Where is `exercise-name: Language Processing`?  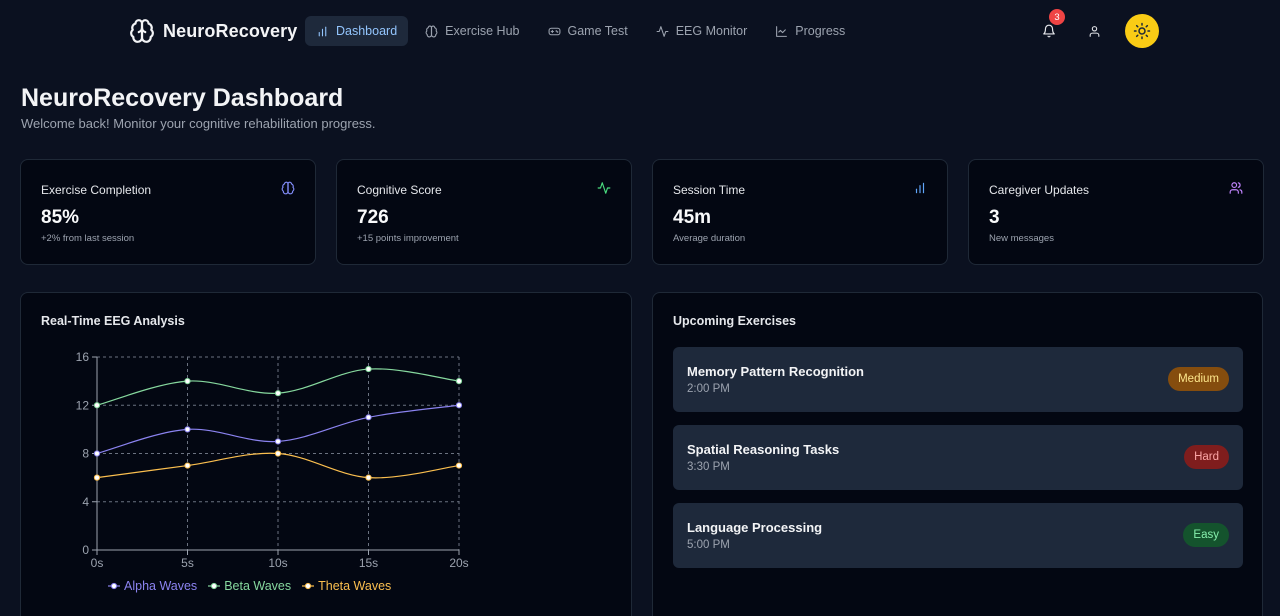
exercise-name: Language Processing is located at coordinates (755, 527).